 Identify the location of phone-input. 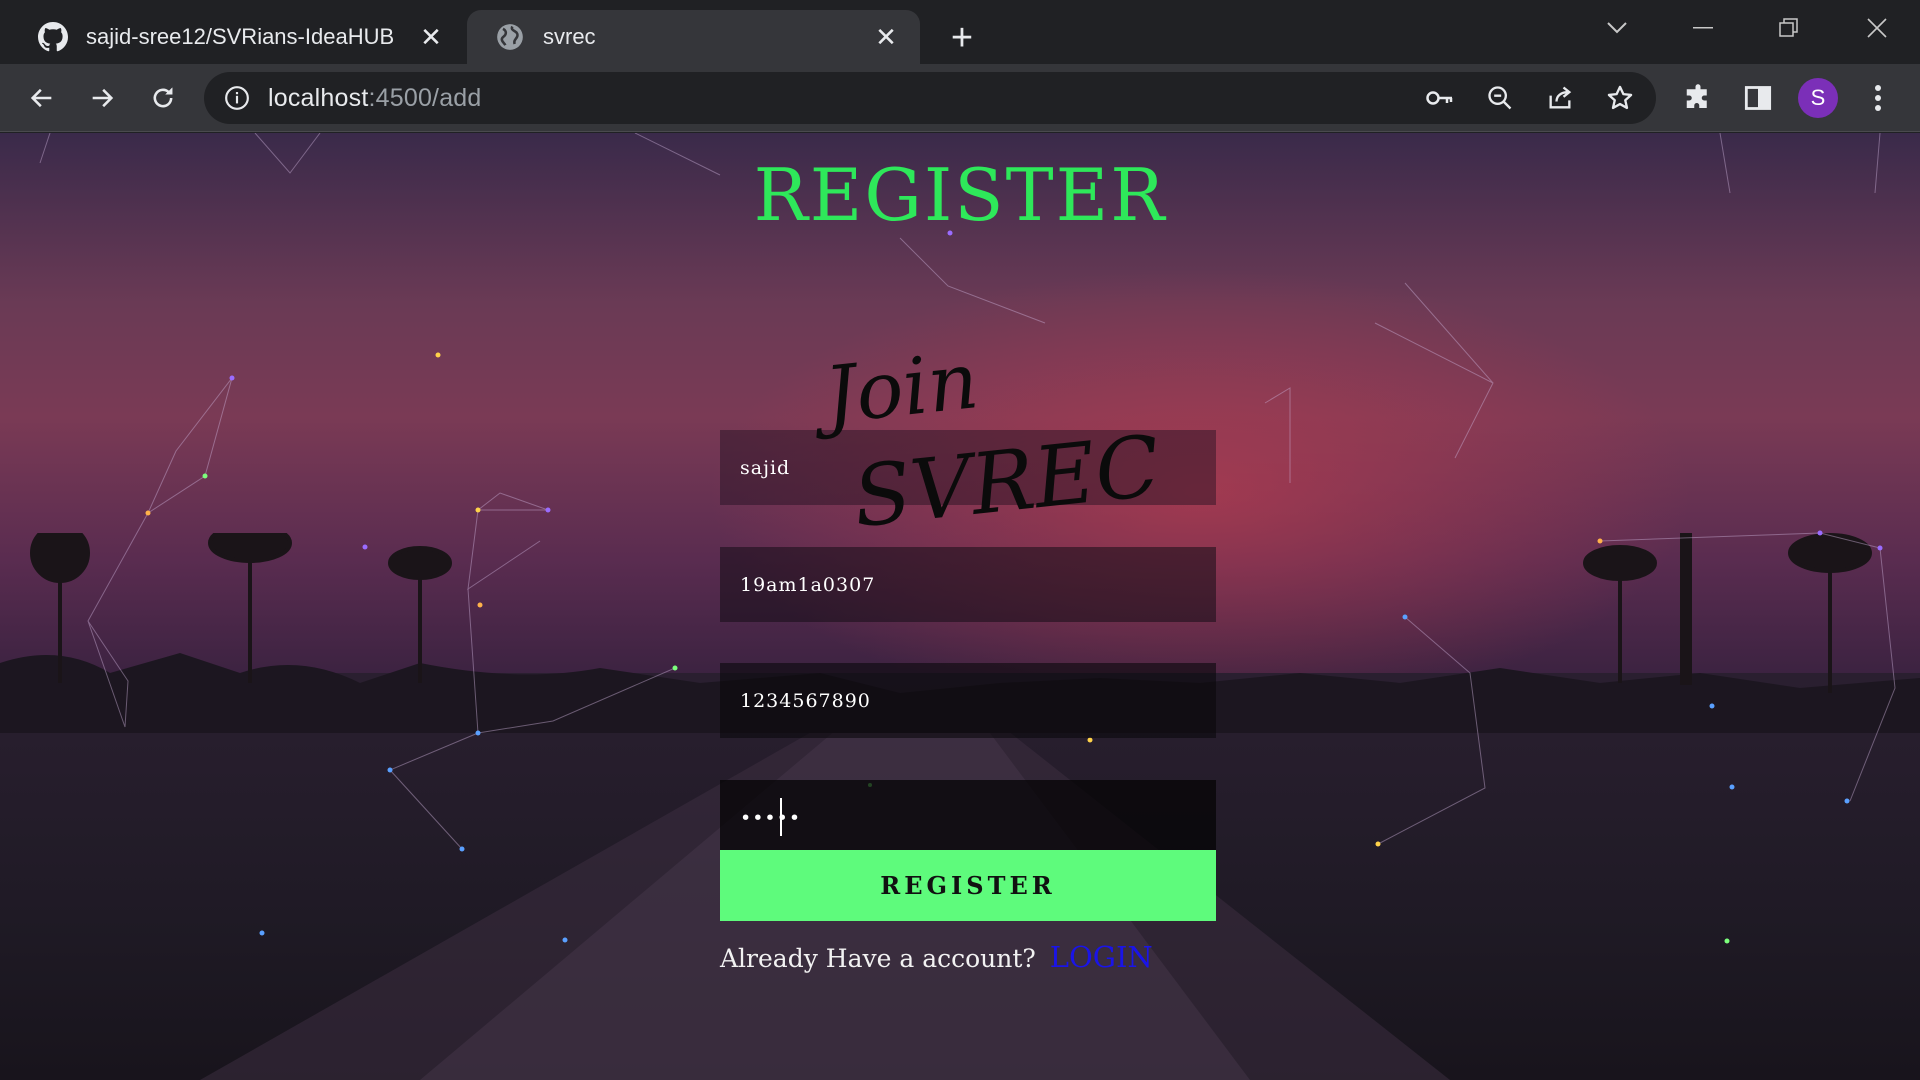
(968, 700).